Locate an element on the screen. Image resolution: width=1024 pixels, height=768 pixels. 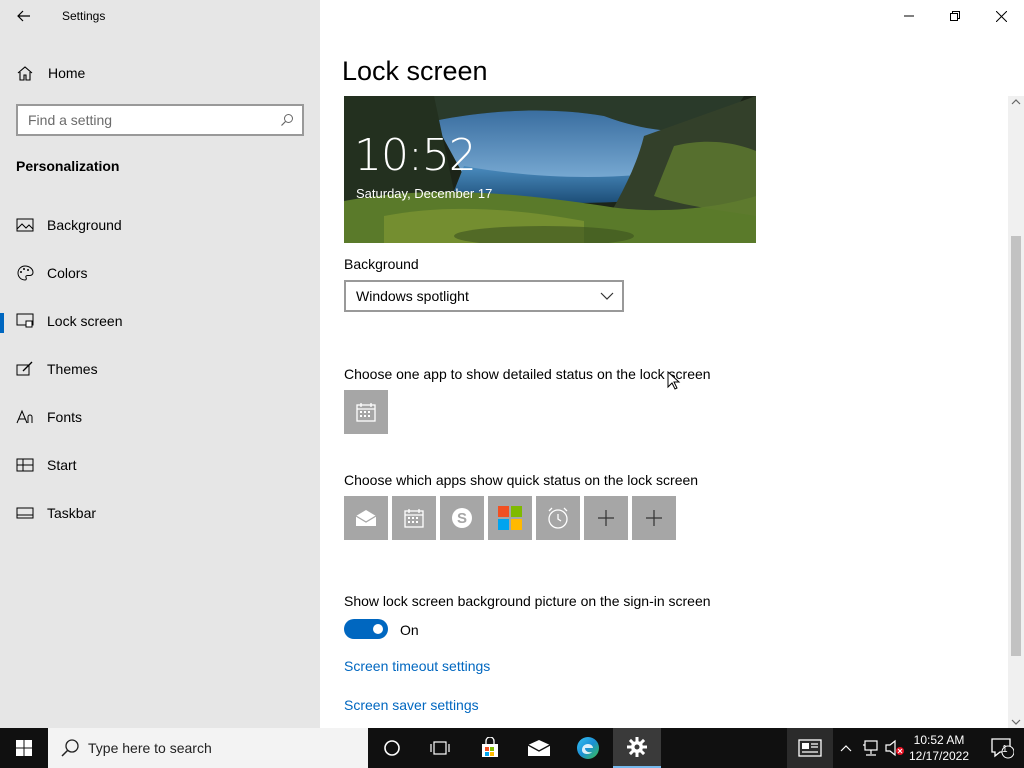
sidebar-item-background: Background is located at coordinates (160, 225).